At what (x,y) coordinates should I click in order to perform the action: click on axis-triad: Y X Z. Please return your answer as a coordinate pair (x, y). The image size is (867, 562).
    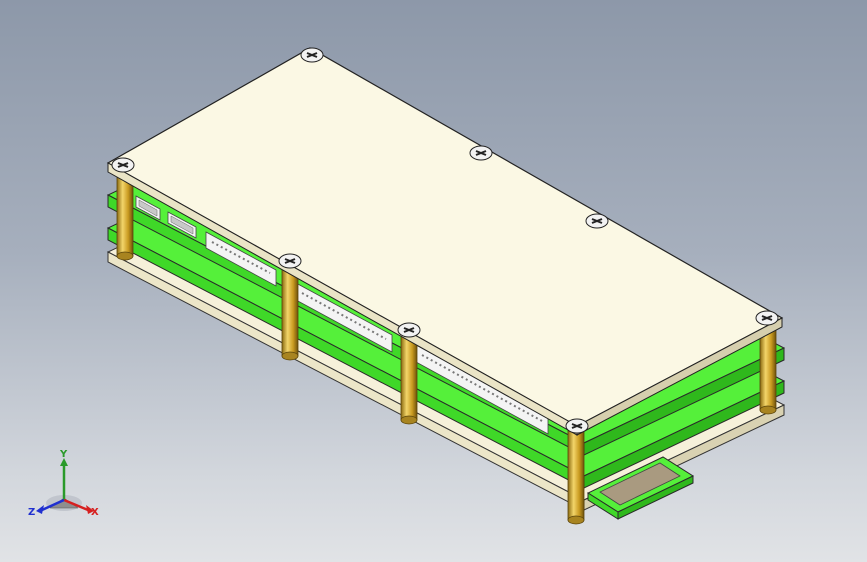
    Looking at the image, I should click on (63, 483).